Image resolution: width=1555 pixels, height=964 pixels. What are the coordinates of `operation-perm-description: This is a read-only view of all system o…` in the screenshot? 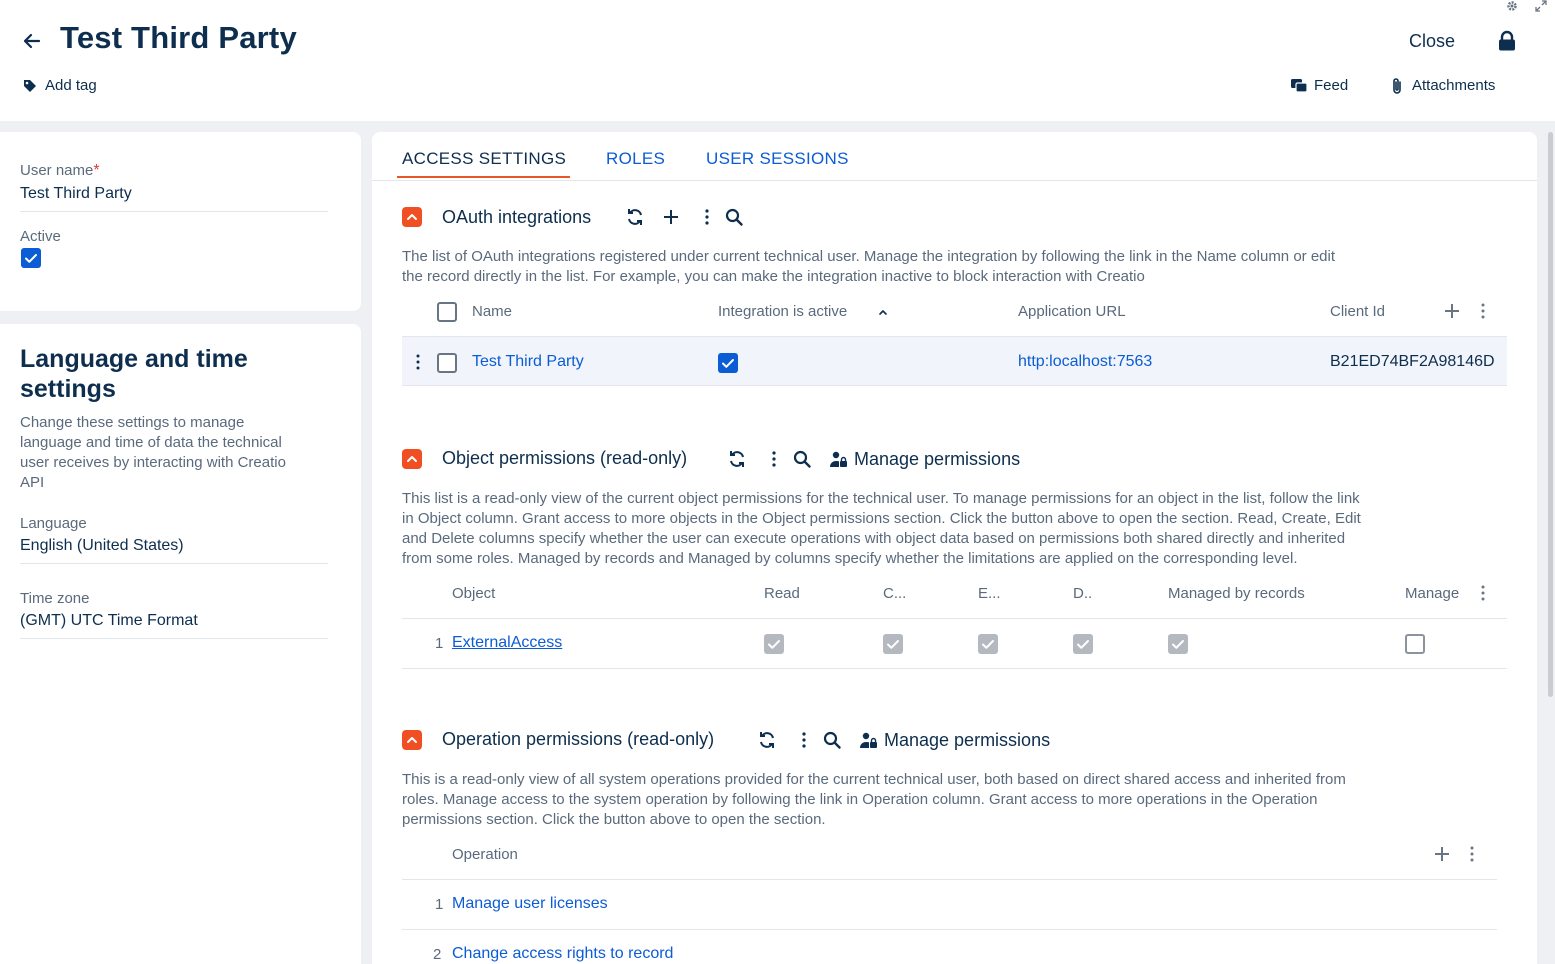 It's located at (874, 799).